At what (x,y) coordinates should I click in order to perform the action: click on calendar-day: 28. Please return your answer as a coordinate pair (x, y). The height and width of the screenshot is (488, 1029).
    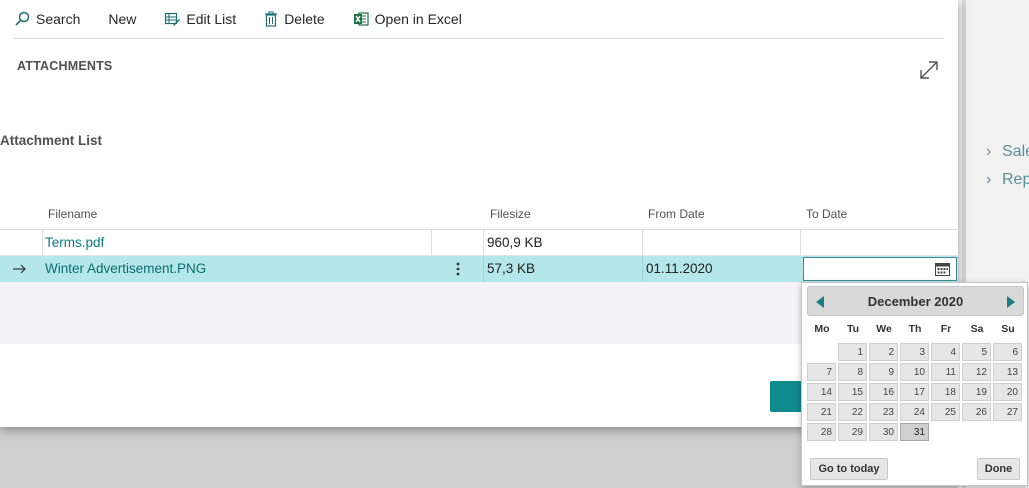
    Looking at the image, I should click on (821, 432).